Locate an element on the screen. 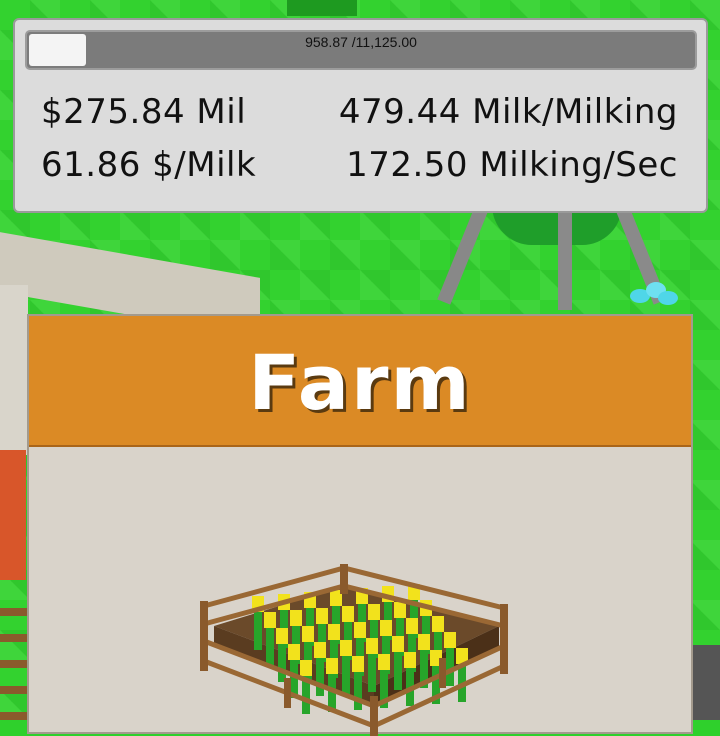 The width and height of the screenshot is (720, 736). milking-per-sec: 172.50 Milking/Sec is located at coordinates (512, 165).